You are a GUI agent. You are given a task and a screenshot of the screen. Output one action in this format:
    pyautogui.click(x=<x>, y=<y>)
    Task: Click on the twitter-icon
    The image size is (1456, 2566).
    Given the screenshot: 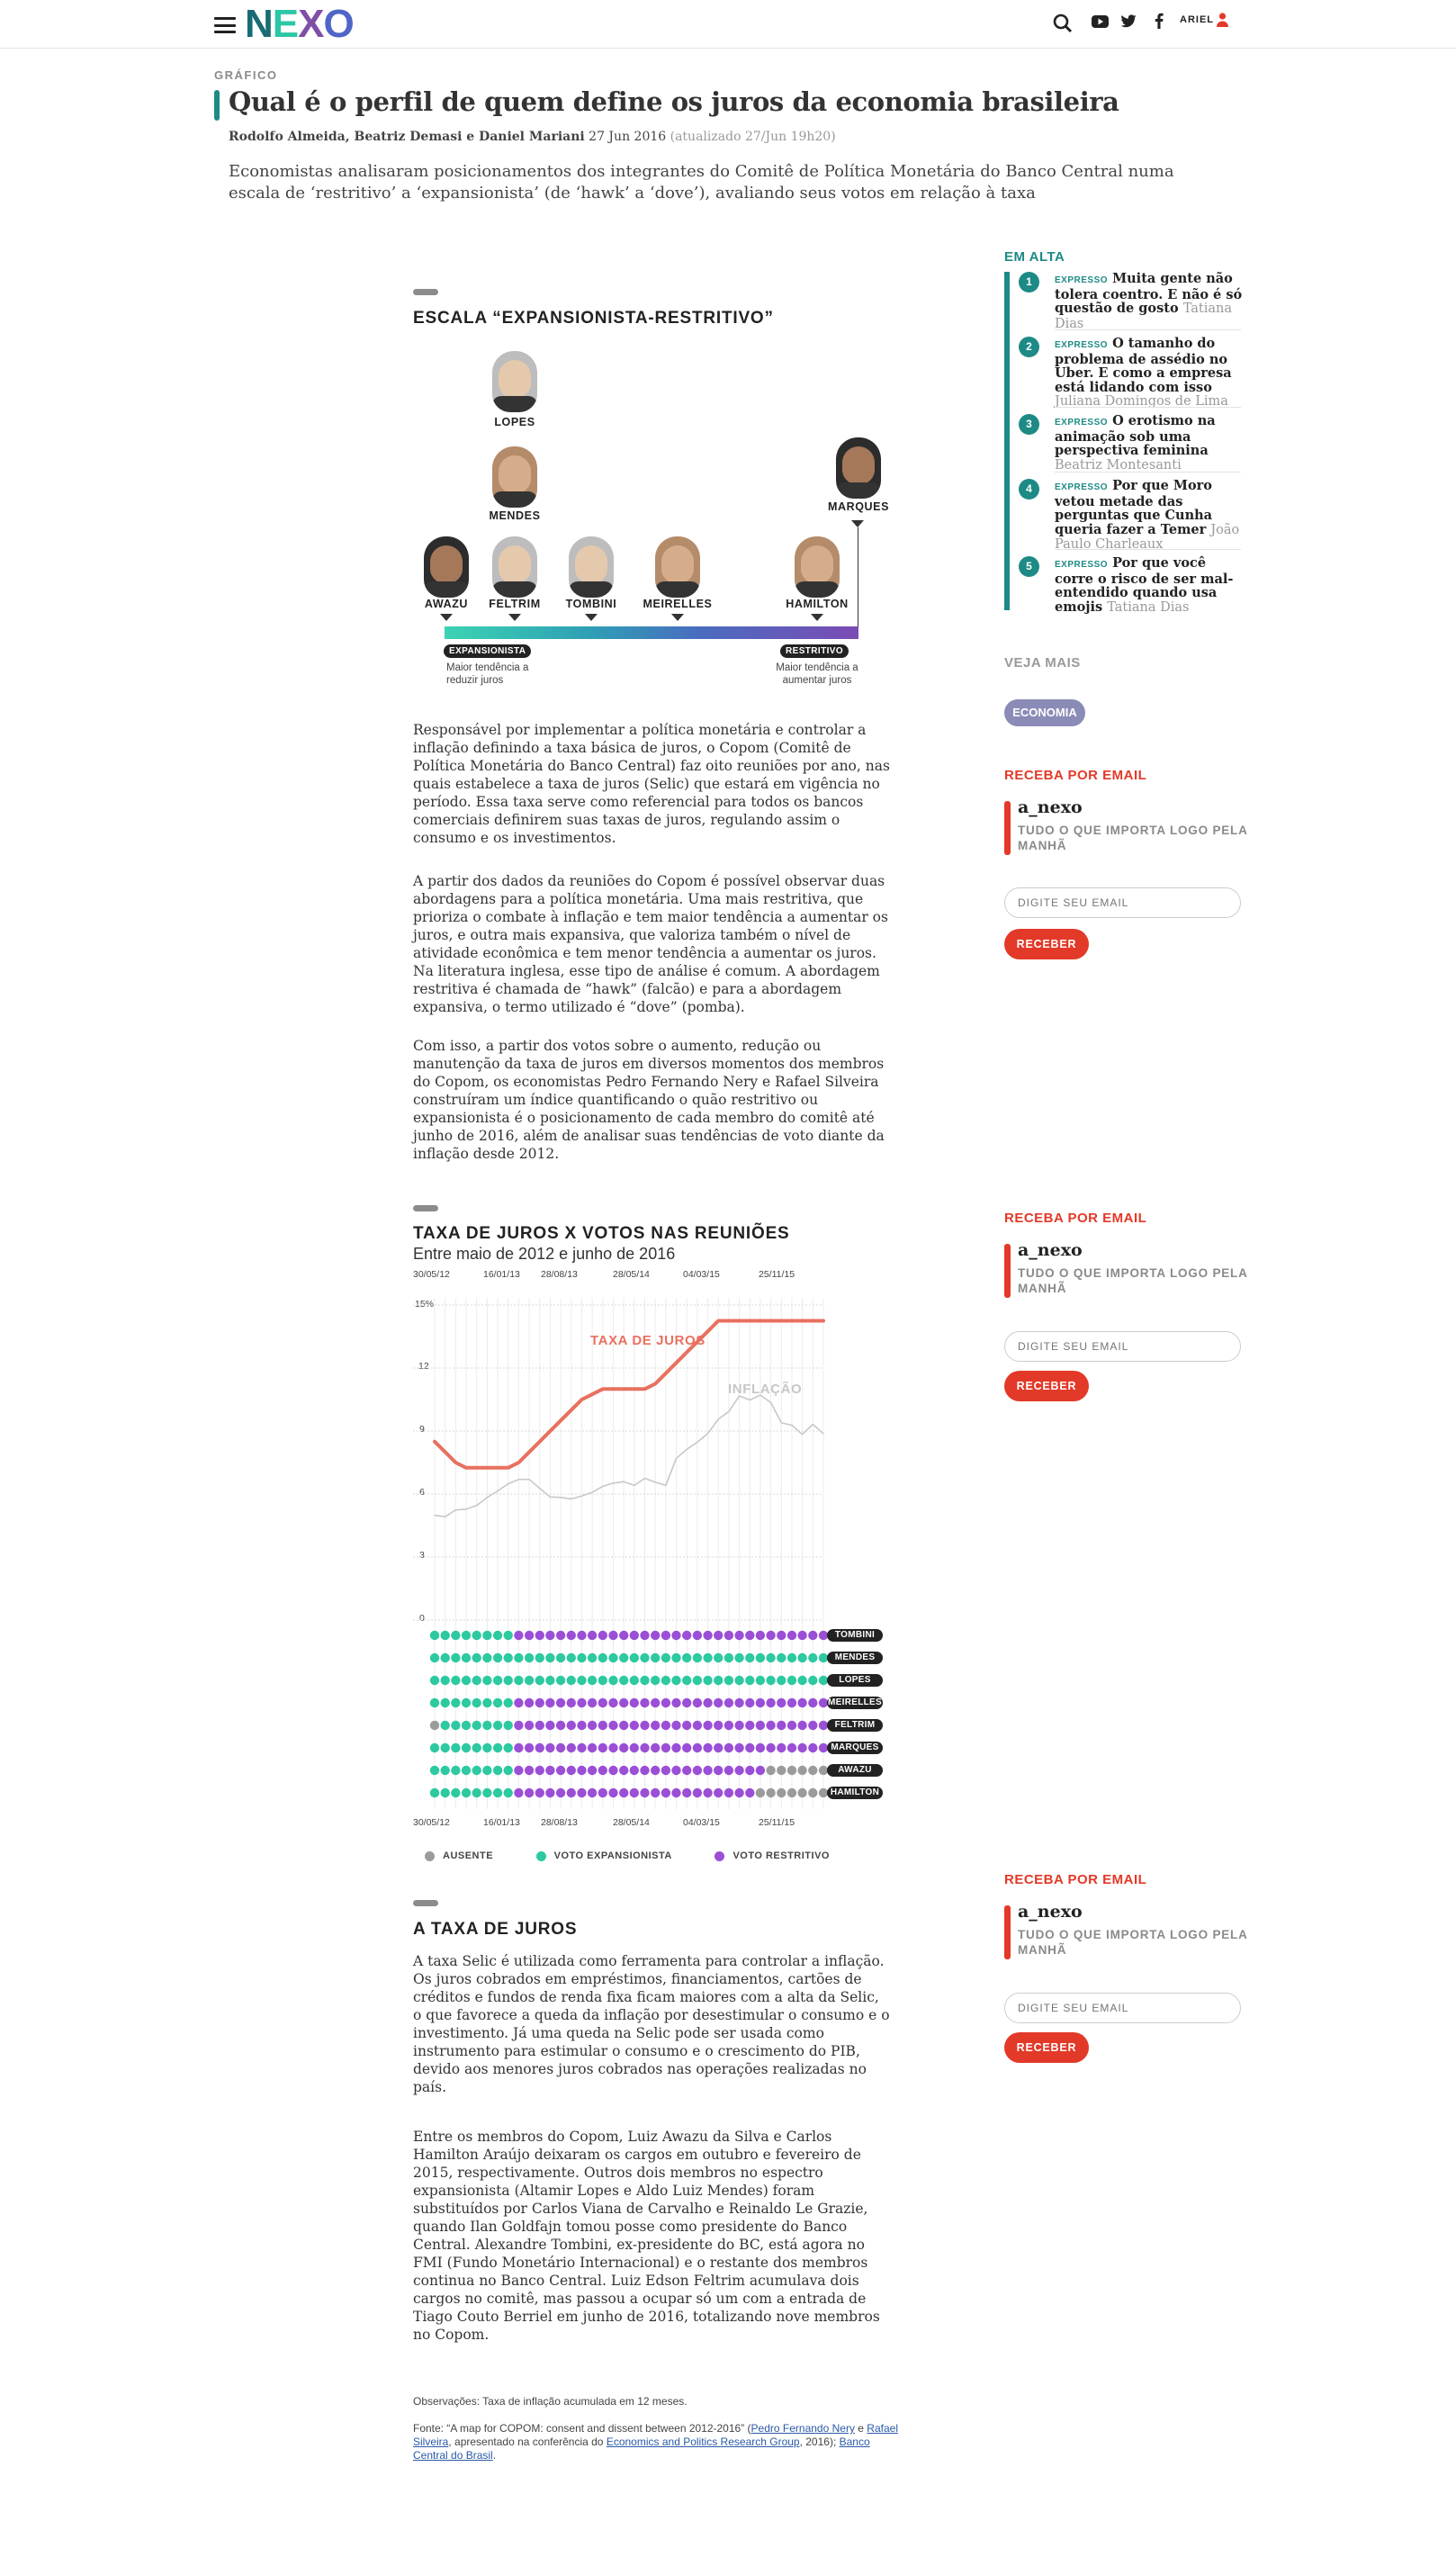 What is the action you would take?
    pyautogui.click(x=1128, y=21)
    